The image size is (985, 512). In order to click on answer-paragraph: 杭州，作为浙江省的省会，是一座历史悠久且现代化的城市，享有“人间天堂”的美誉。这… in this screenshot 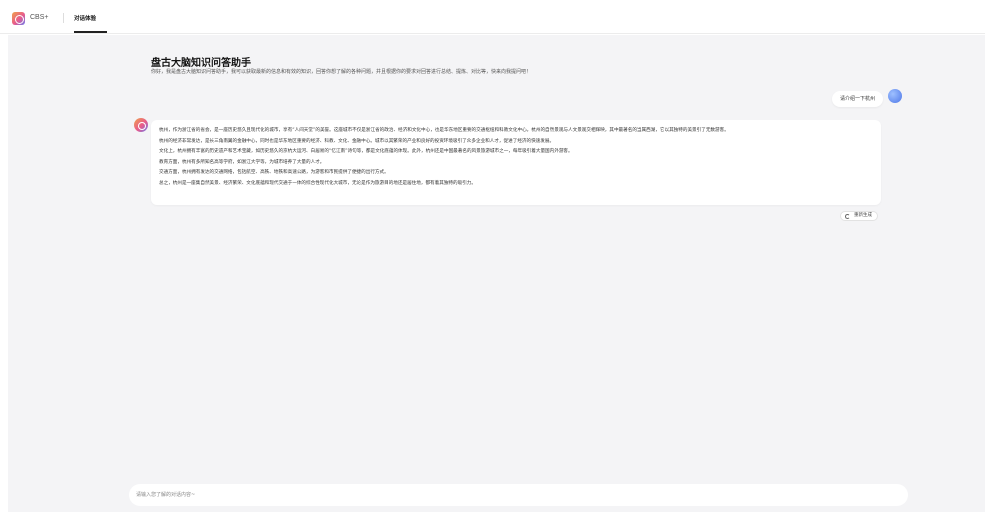, I will do `click(444, 130)`.